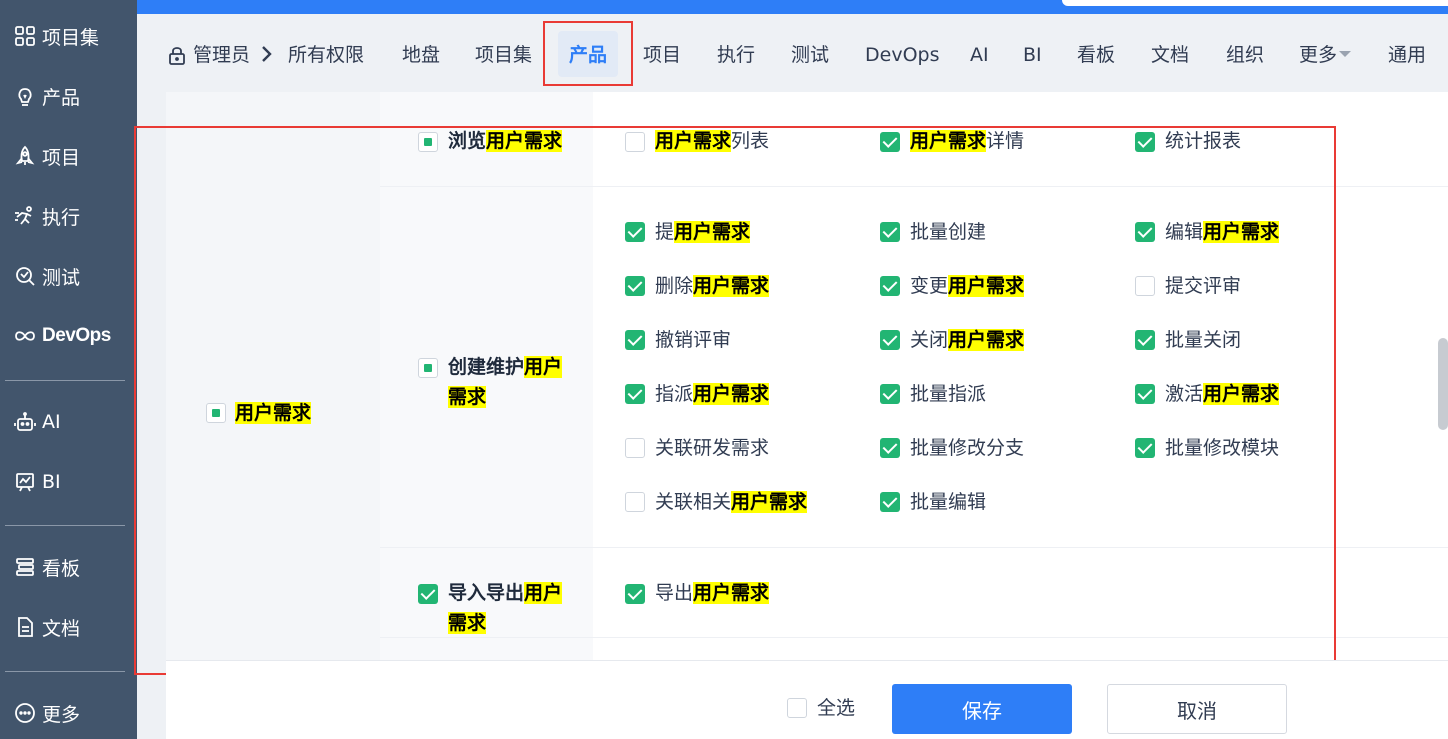 This screenshot has height=739, width=1448. What do you see at coordinates (37, 422) in the screenshot?
I see `sidebar-item-ai: AI` at bounding box center [37, 422].